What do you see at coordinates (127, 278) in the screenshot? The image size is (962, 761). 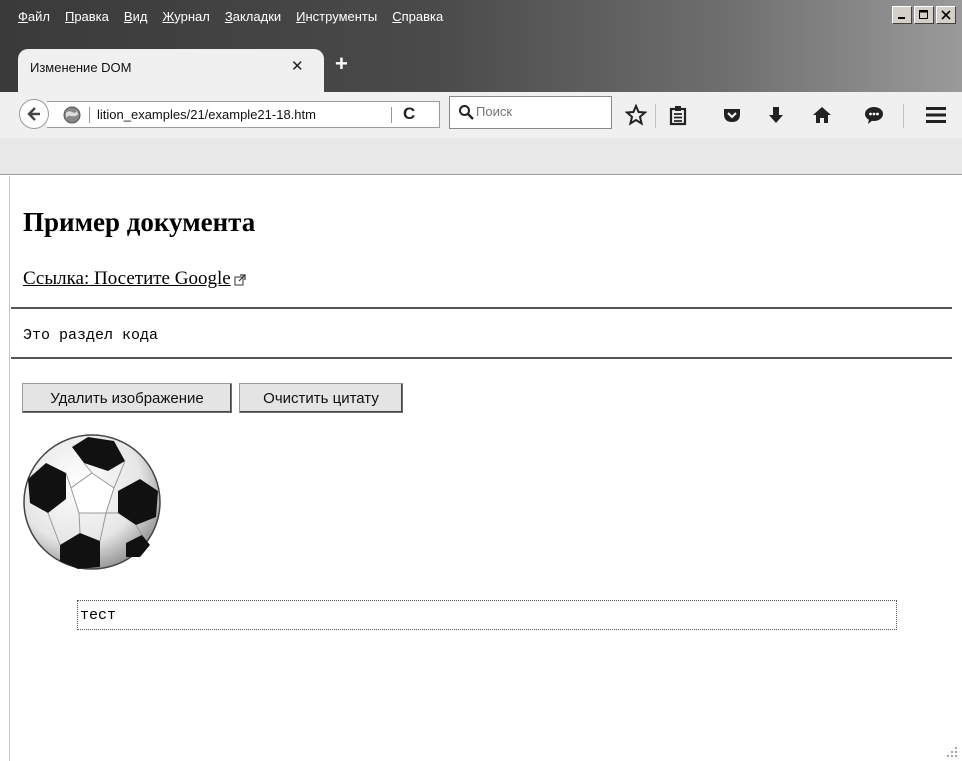 I see `google-link-text: Ссылка: Посетите Google` at bounding box center [127, 278].